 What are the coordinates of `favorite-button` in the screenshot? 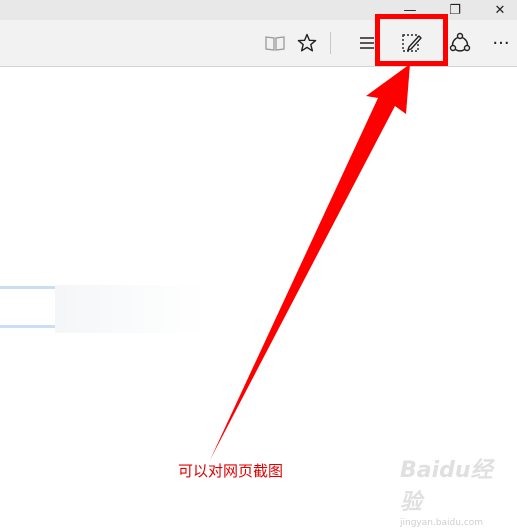 It's located at (307, 43).